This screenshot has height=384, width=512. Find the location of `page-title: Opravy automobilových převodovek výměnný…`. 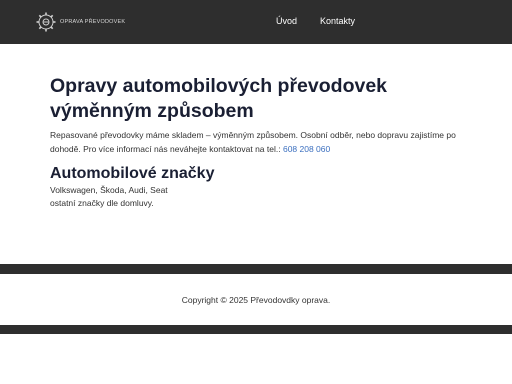

page-title: Opravy automobilových převodovek výměnný… is located at coordinates (219, 98).